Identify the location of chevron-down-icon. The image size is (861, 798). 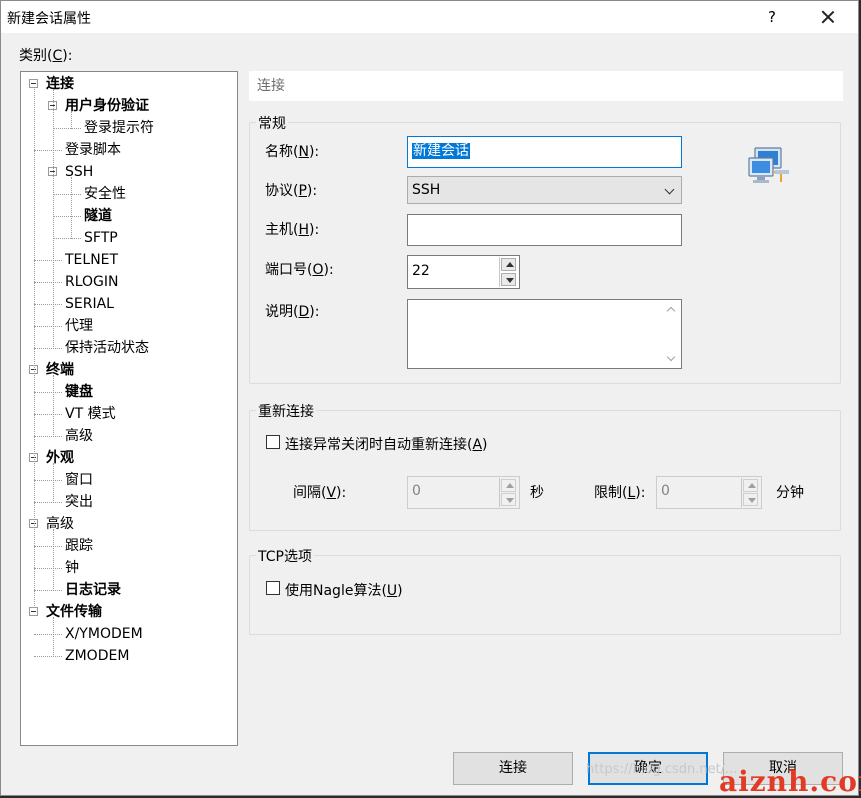
(669, 189).